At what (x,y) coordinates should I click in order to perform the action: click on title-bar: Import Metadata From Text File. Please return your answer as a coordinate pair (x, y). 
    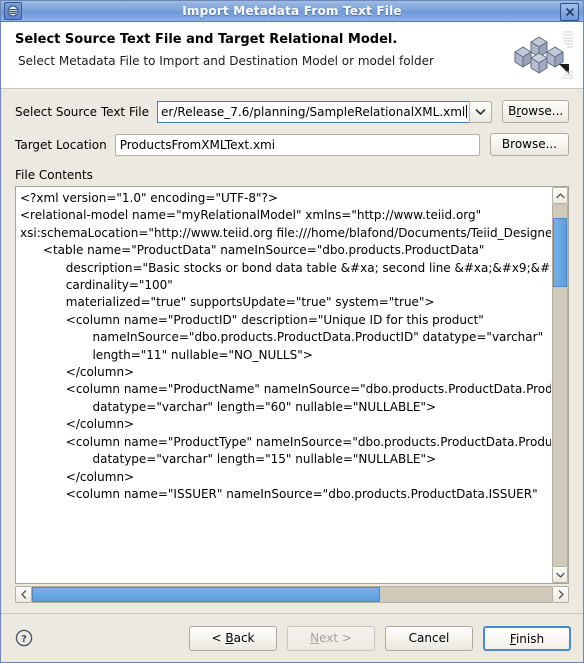
    Looking at the image, I should click on (292, 11).